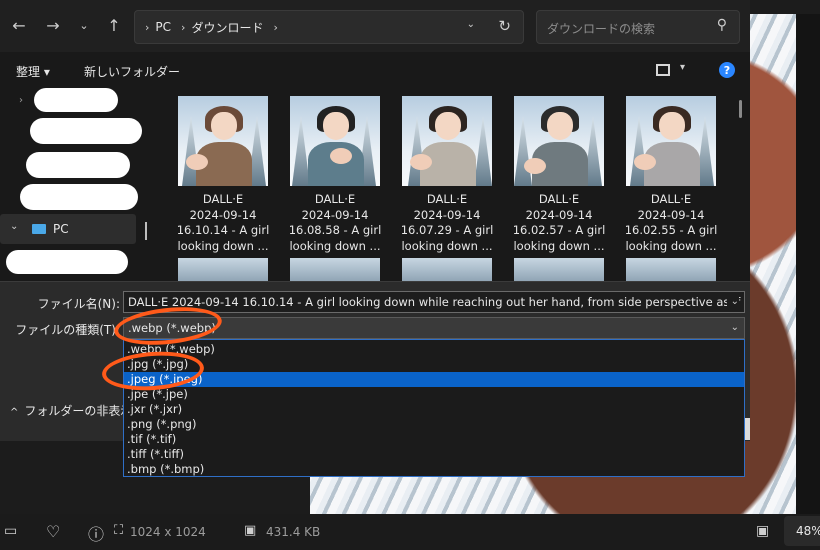 This screenshot has height=550, width=820. What do you see at coordinates (250, 530) in the screenshot?
I see `disk-icon: ▣` at bounding box center [250, 530].